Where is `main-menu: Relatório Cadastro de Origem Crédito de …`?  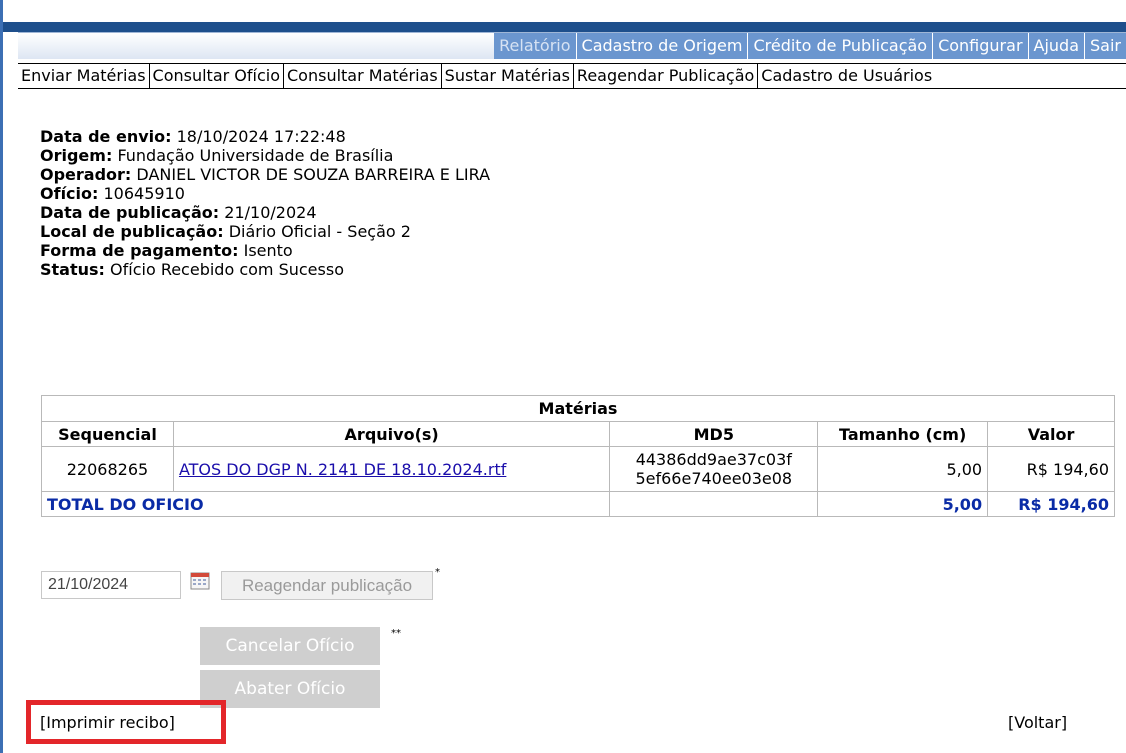
main-menu: Relatório Cadastro de Origem Crédito de … is located at coordinates (810, 46).